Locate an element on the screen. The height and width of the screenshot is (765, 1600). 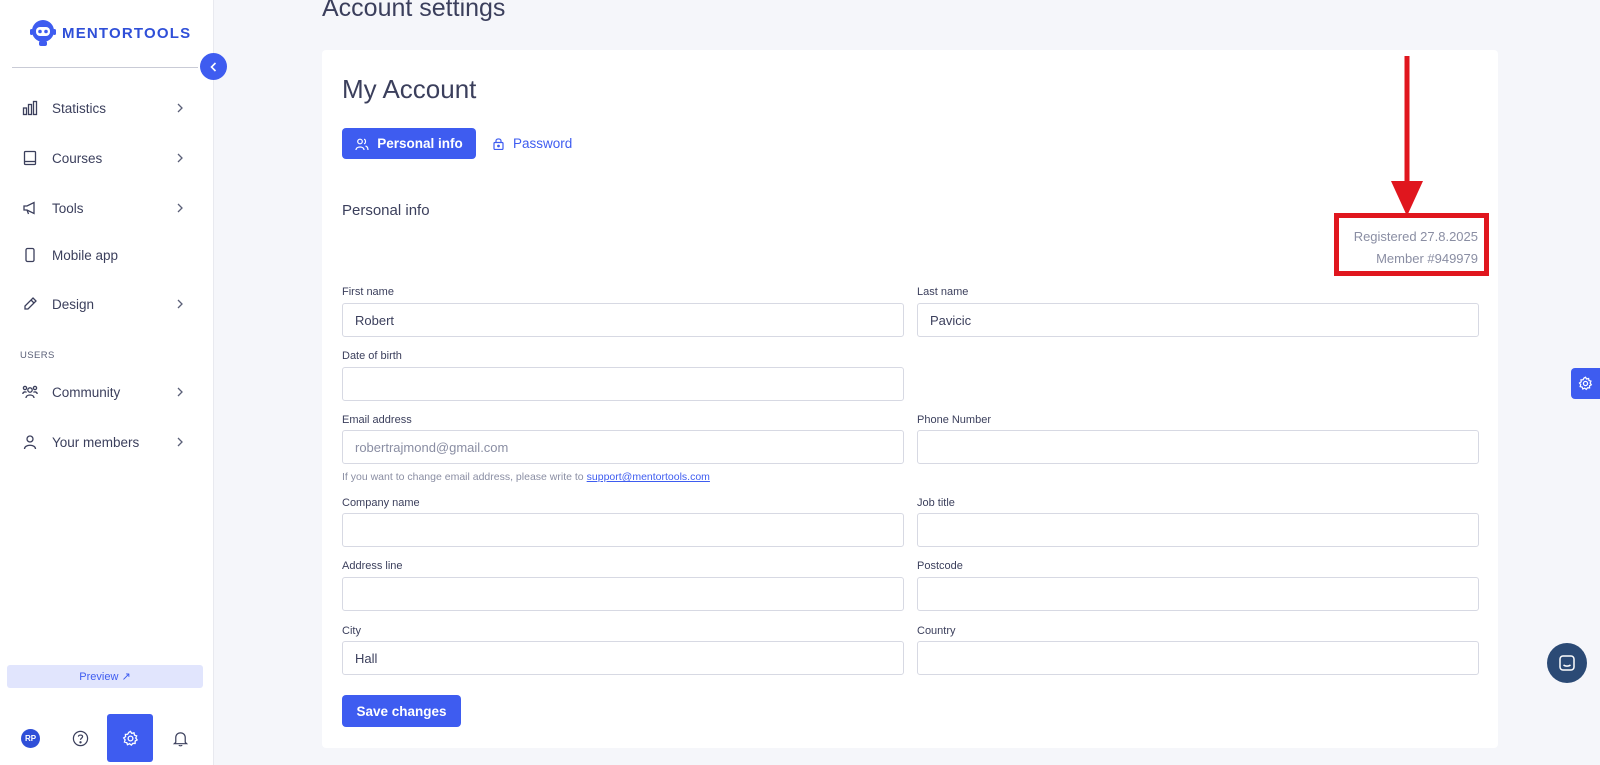
date-of-birth-label: Date of birth is located at coordinates (372, 356).